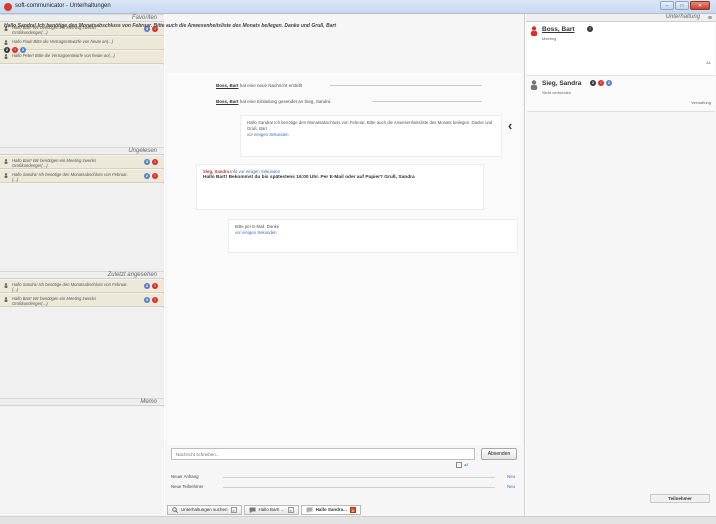  What do you see at coordinates (23, 50) in the screenshot?
I see `attachment-count-badge: 2` at bounding box center [23, 50].